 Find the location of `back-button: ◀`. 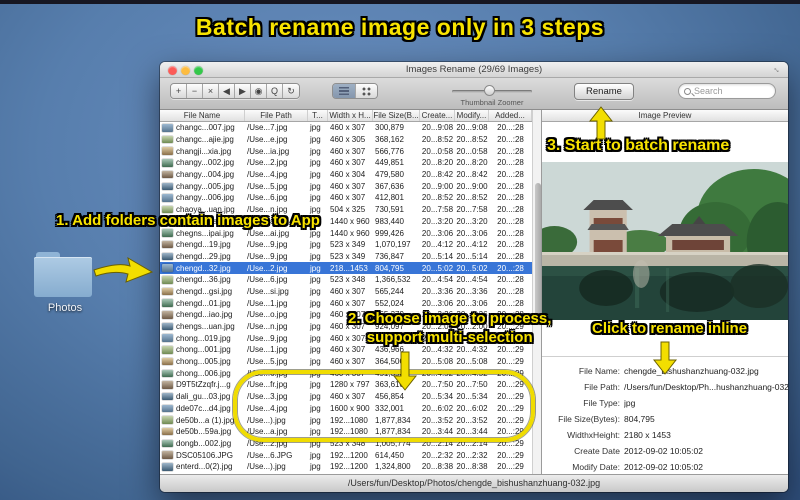

back-button: ◀ is located at coordinates (227, 91).